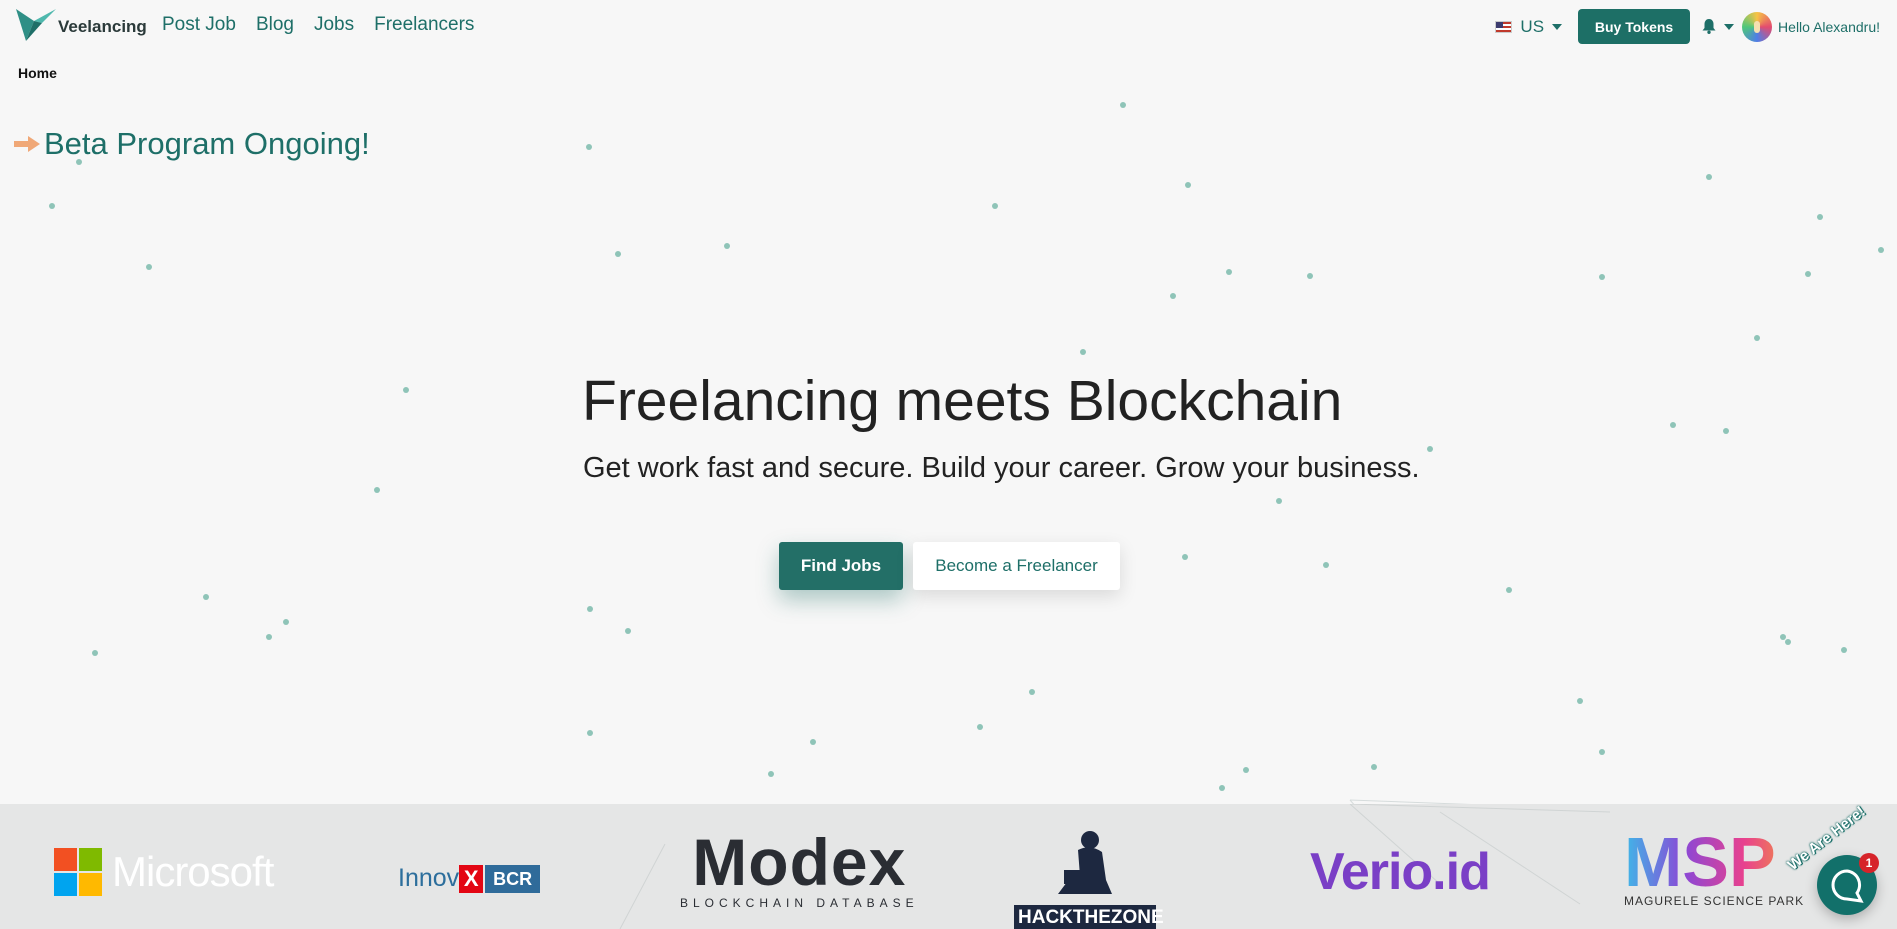 This screenshot has width=1897, height=929. I want to click on nav-blog: Blog, so click(275, 25).